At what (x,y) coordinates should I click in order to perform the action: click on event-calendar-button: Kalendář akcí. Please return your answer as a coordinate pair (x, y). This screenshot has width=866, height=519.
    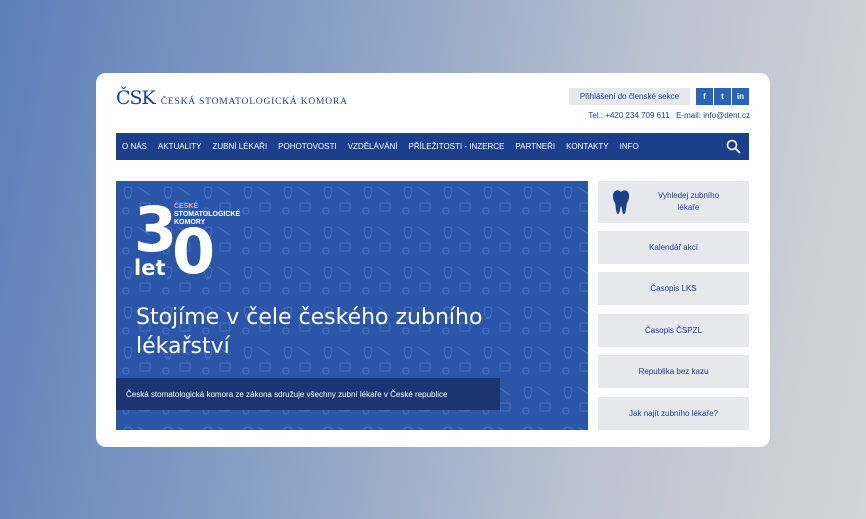
    Looking at the image, I should click on (673, 247).